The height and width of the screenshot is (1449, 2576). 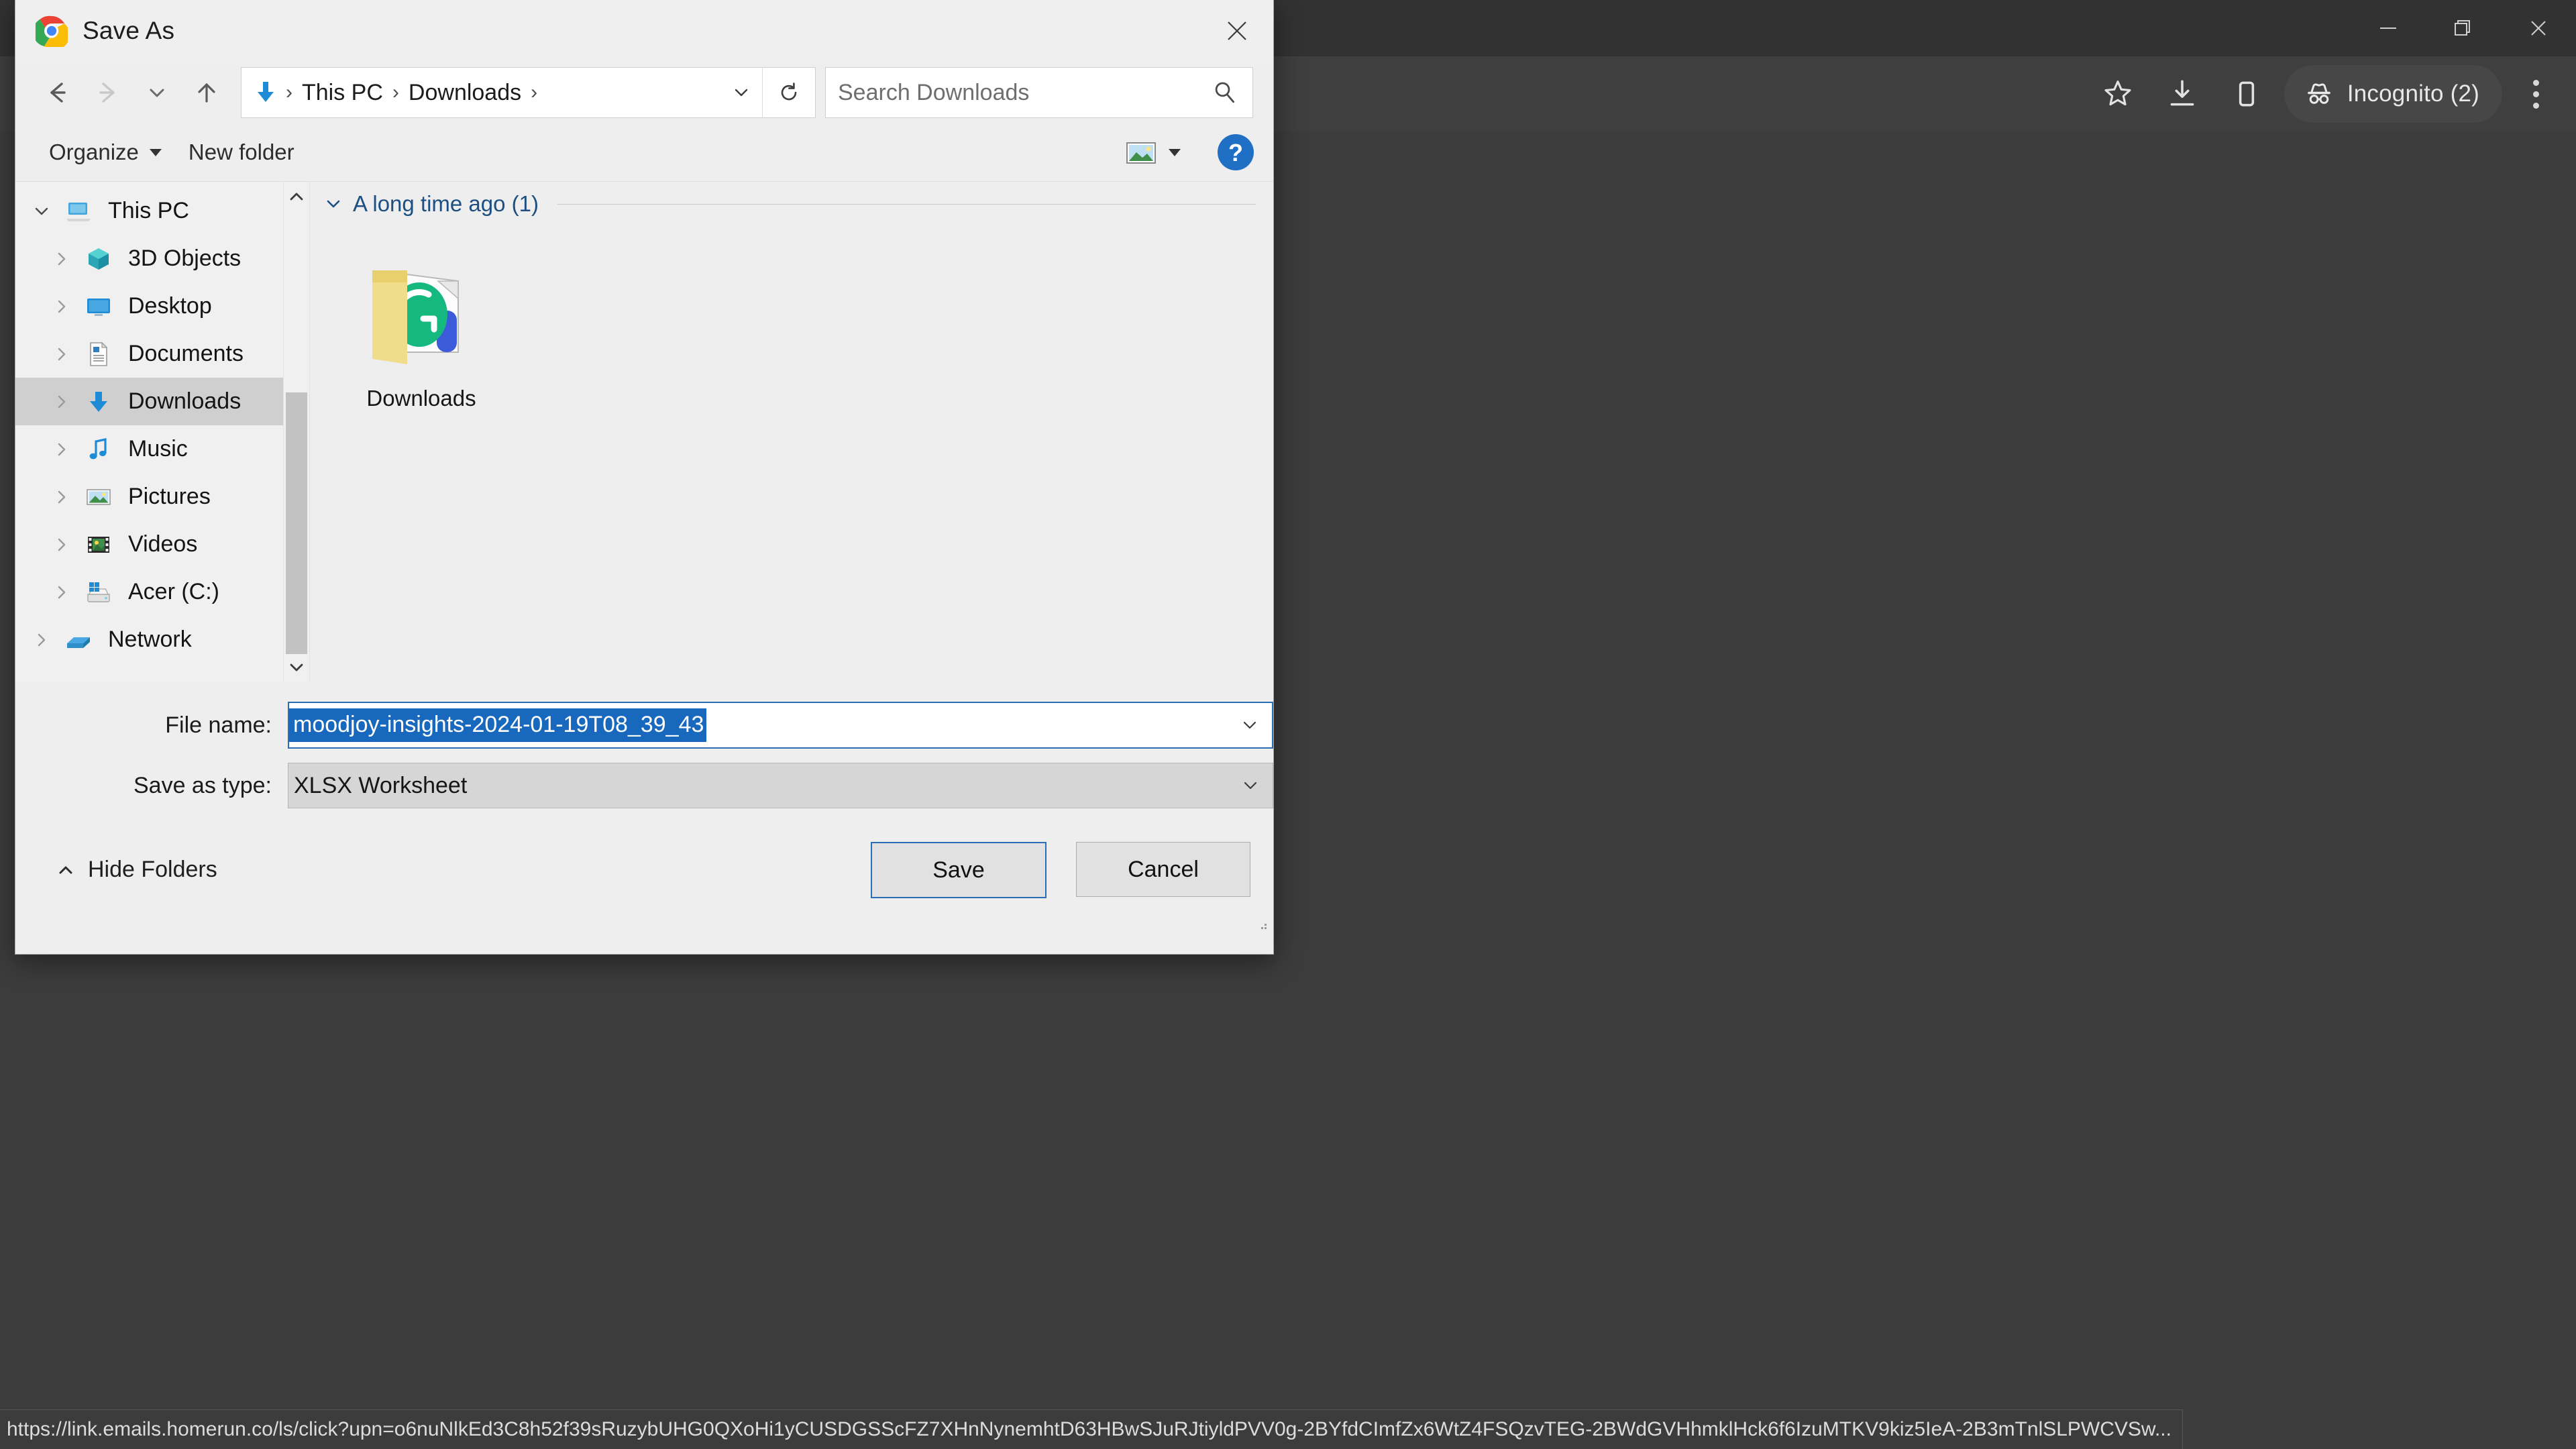 I want to click on scrollbar-track, so click(x=296, y=432).